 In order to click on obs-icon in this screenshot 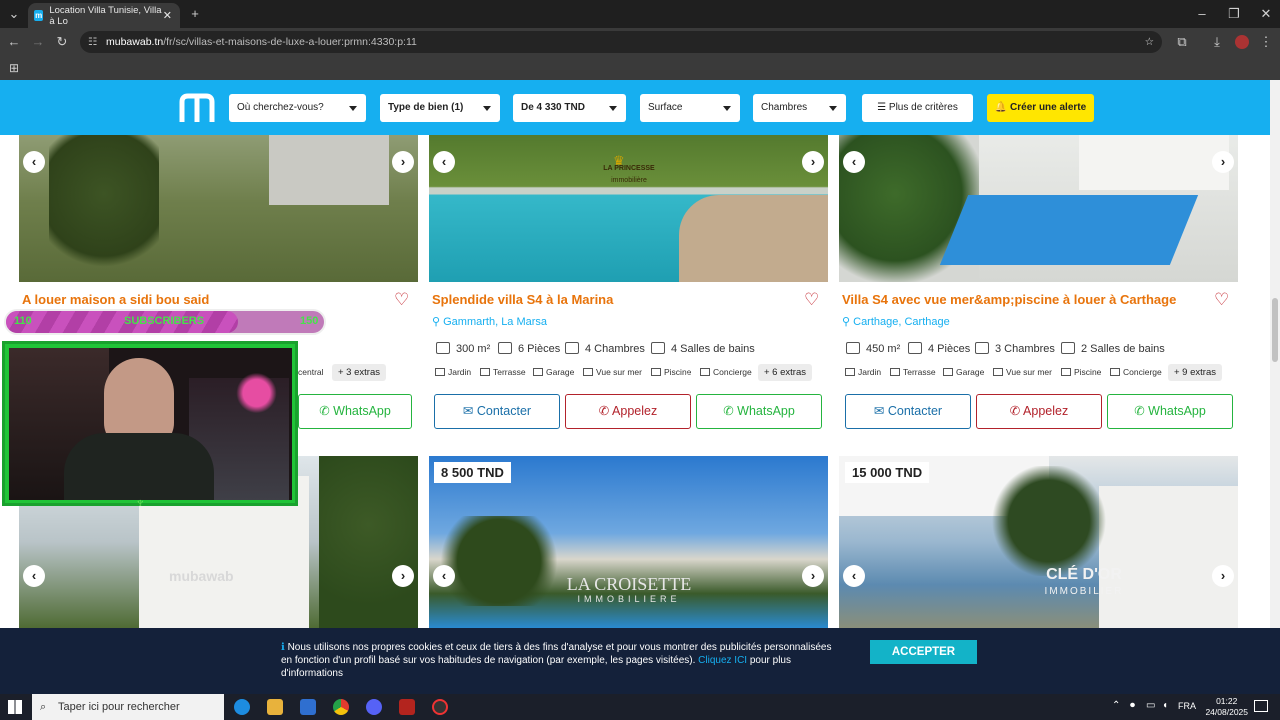, I will do `click(440, 707)`.